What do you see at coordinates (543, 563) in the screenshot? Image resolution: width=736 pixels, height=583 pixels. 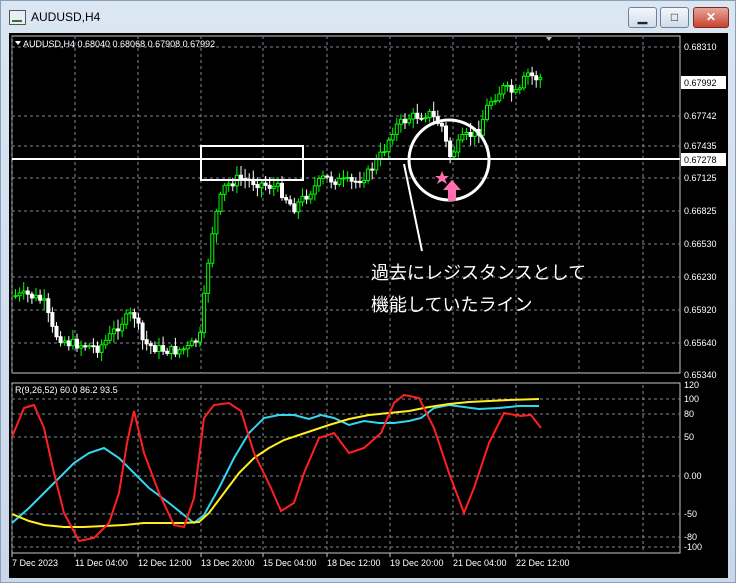 I see `time-tick-label: 22 Dec 12:00` at bounding box center [543, 563].